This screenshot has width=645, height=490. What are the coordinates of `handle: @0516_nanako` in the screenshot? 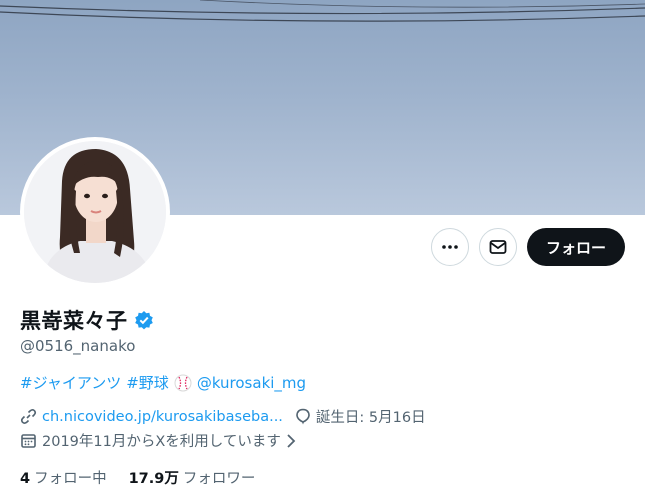 It's located at (78, 346).